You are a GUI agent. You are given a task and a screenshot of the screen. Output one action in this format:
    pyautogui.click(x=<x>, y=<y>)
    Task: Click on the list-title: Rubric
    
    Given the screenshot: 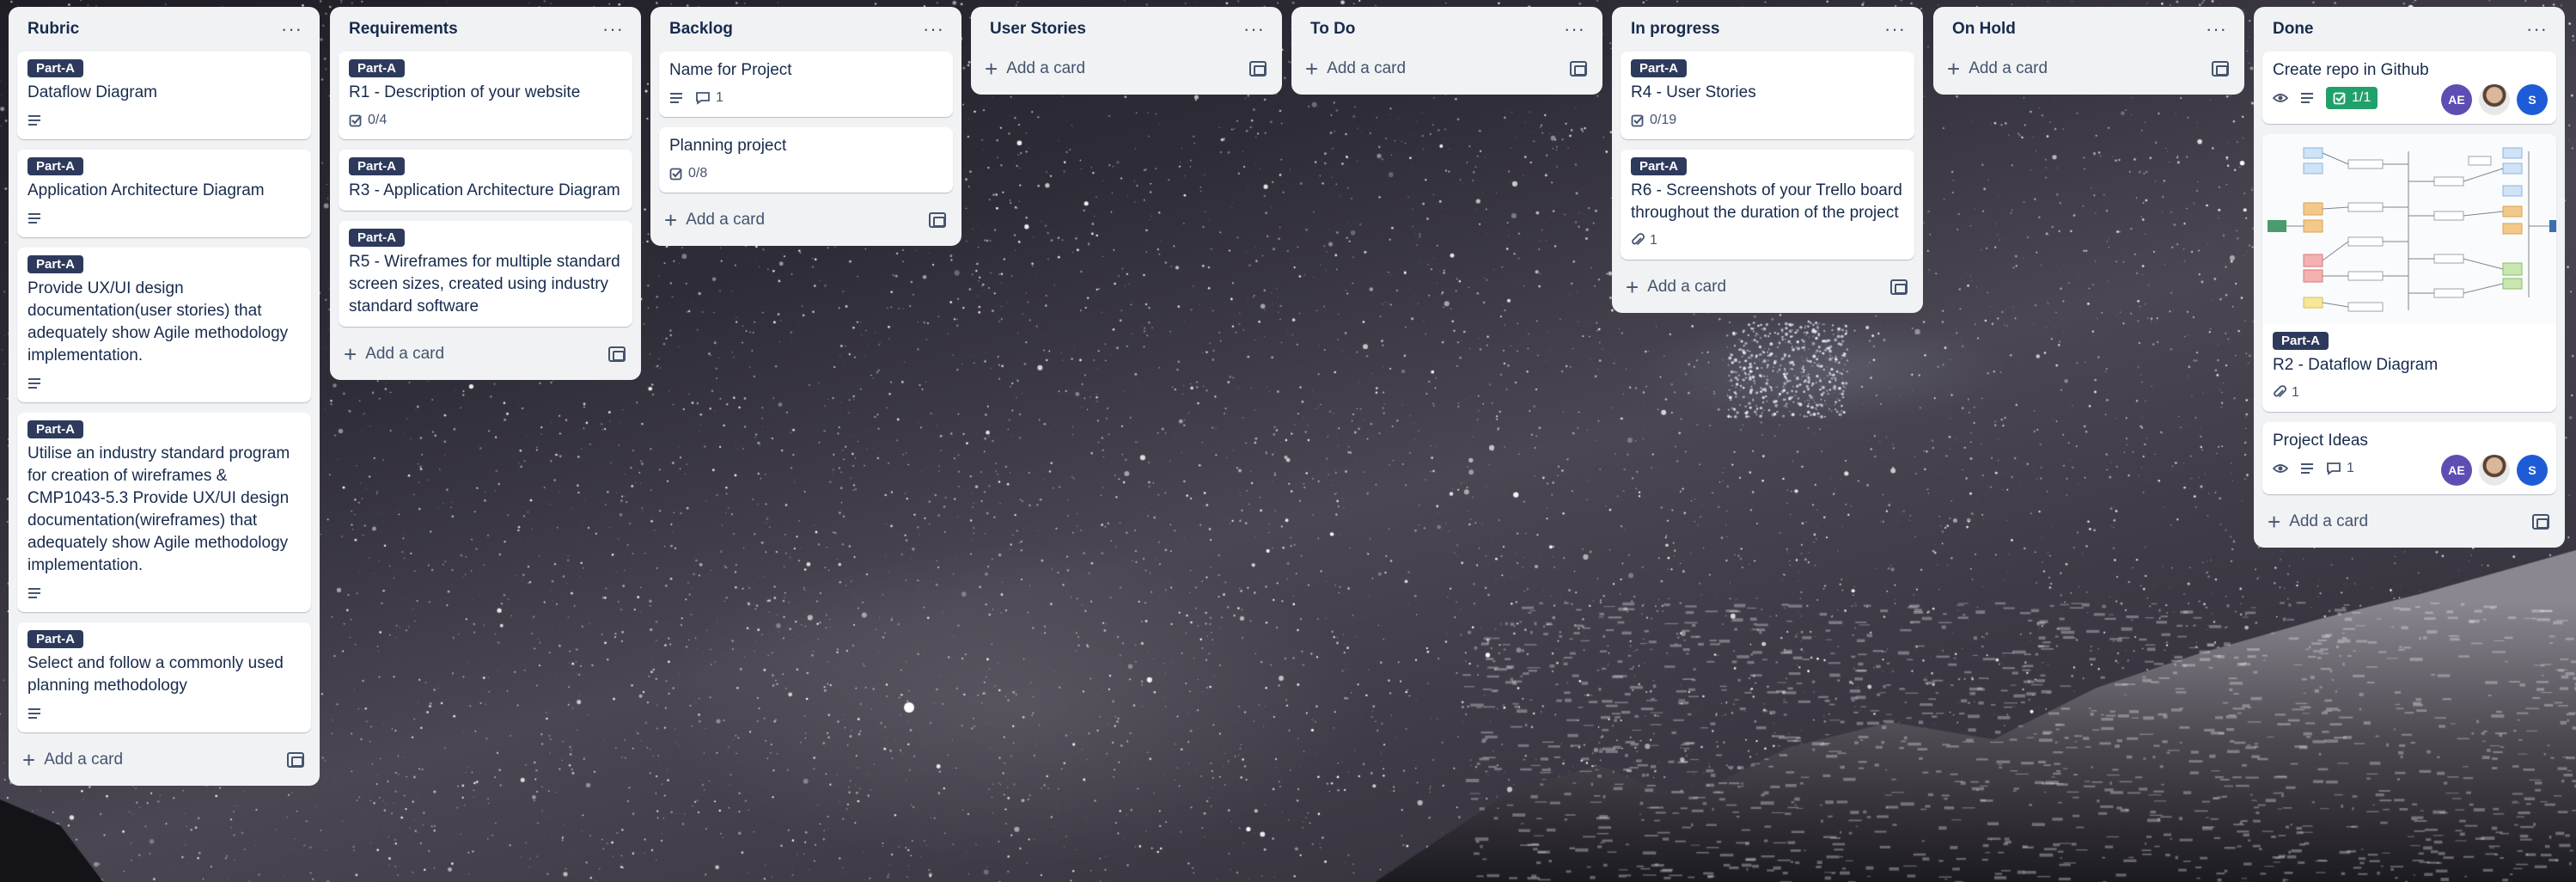 What is the action you would take?
    pyautogui.click(x=53, y=29)
    